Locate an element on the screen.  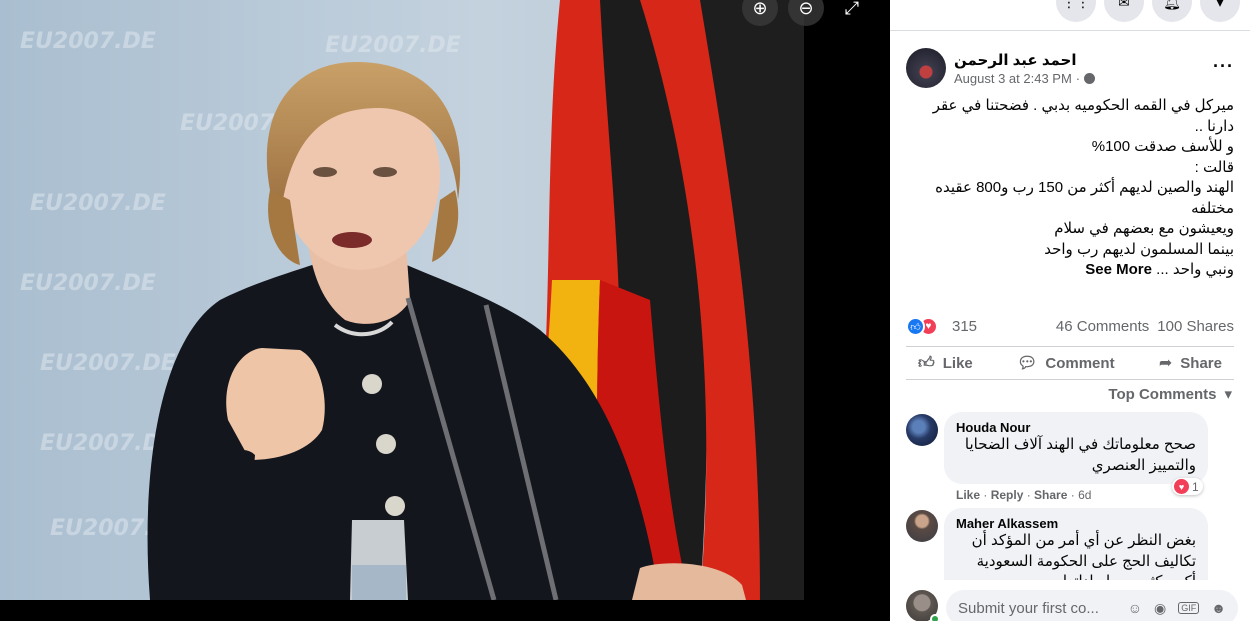
menu-grid-icon: ⋮⋮ is located at coordinates (1076, 11).